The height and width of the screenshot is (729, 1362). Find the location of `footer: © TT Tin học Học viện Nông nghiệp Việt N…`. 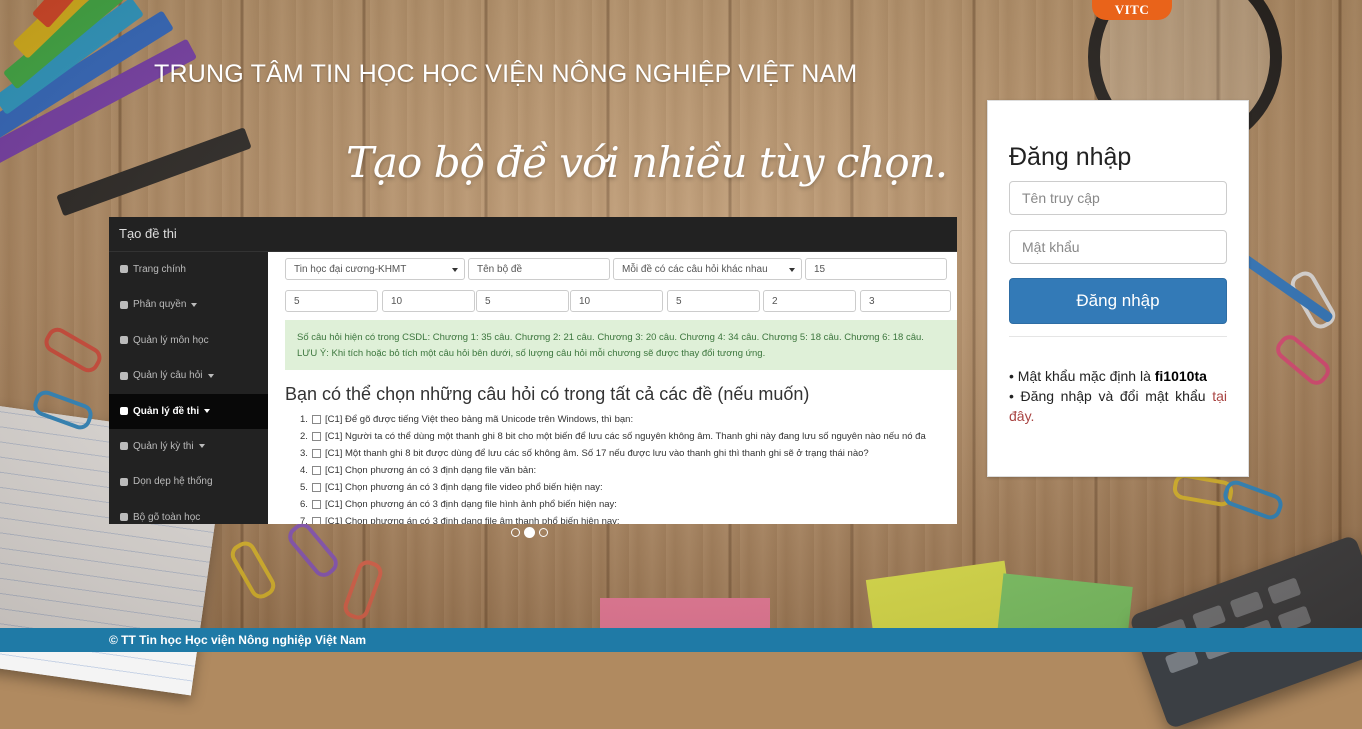

footer: © TT Tin học Học viện Nông nghiệp Việt N… is located at coordinates (681, 640).